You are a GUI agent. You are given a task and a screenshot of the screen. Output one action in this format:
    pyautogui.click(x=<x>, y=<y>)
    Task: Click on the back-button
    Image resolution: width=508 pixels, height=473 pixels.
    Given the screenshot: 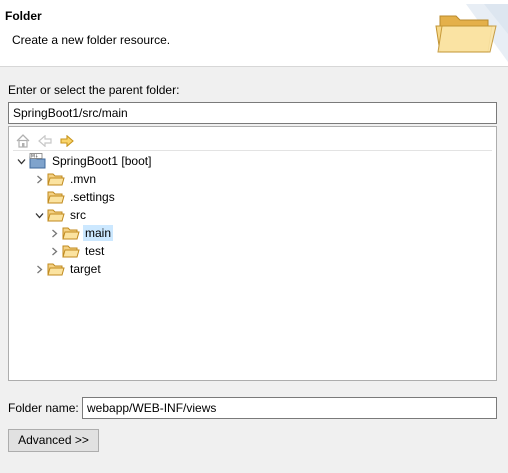 What is the action you would take?
    pyautogui.click(x=45, y=141)
    